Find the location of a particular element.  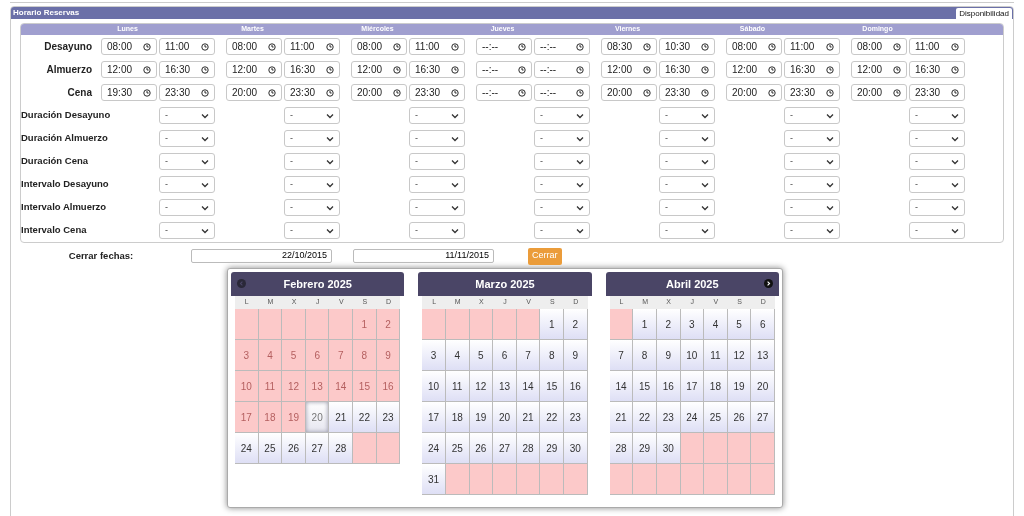

calendar-day: 6 is located at coordinates (763, 324).